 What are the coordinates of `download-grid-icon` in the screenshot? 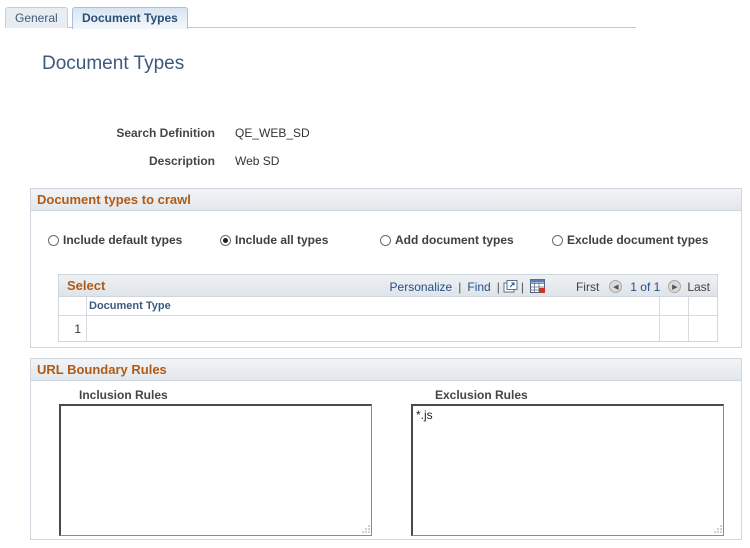 It's located at (537, 286).